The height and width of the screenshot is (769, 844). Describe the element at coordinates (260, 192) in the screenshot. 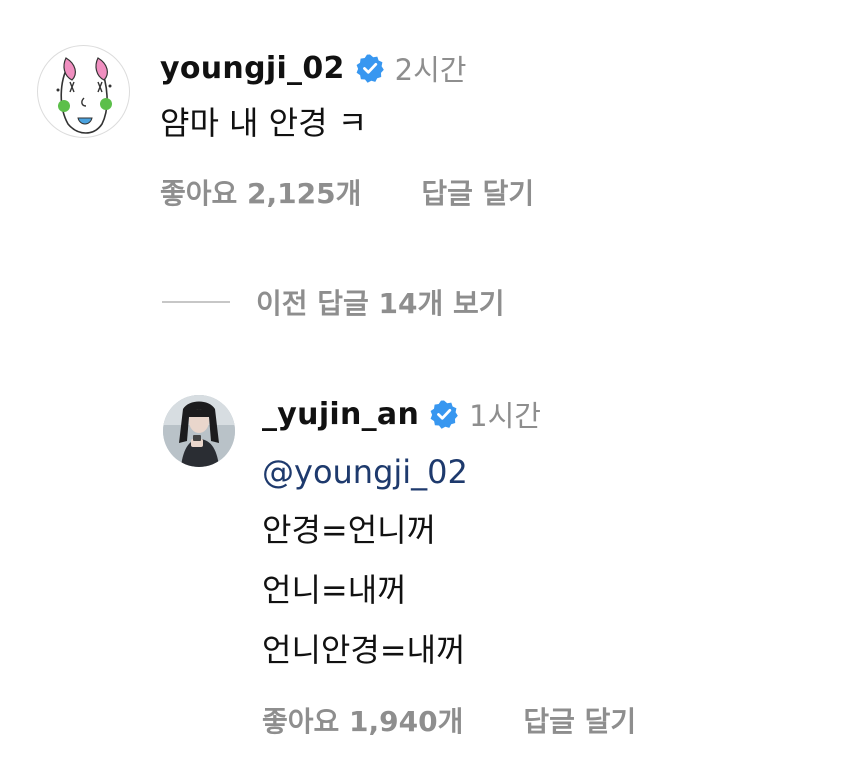

I see `comment-likes: 좋아요 2,125개` at that location.